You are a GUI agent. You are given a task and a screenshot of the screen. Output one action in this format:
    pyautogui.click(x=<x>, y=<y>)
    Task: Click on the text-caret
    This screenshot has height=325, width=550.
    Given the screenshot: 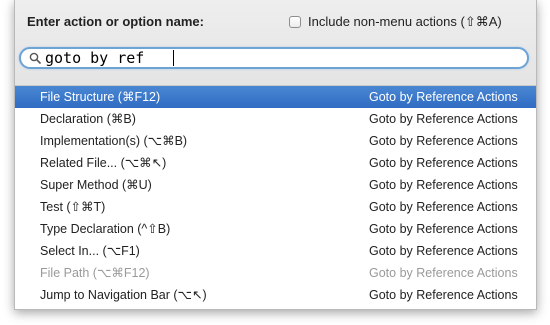 What is the action you would take?
    pyautogui.click(x=173, y=58)
    